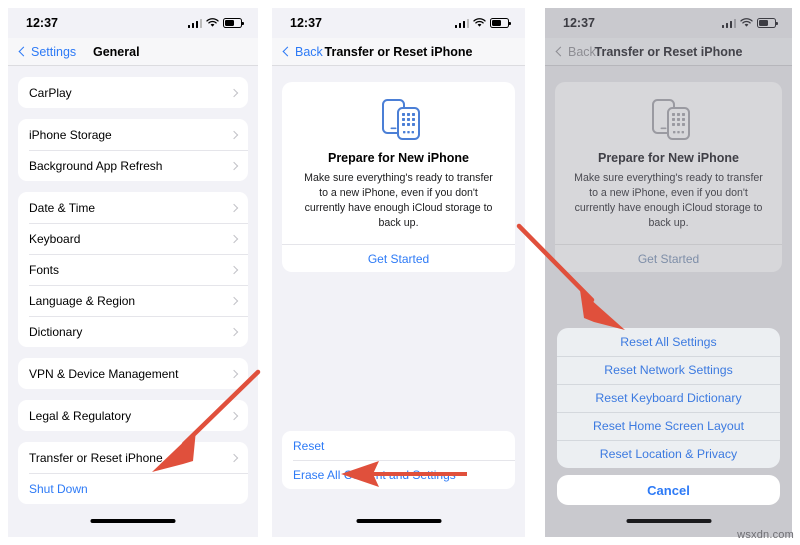 This screenshot has height=545, width=800. Describe the element at coordinates (668, 454) in the screenshot. I see `action-reset-location-privacy: Reset Location & Privacy` at that location.